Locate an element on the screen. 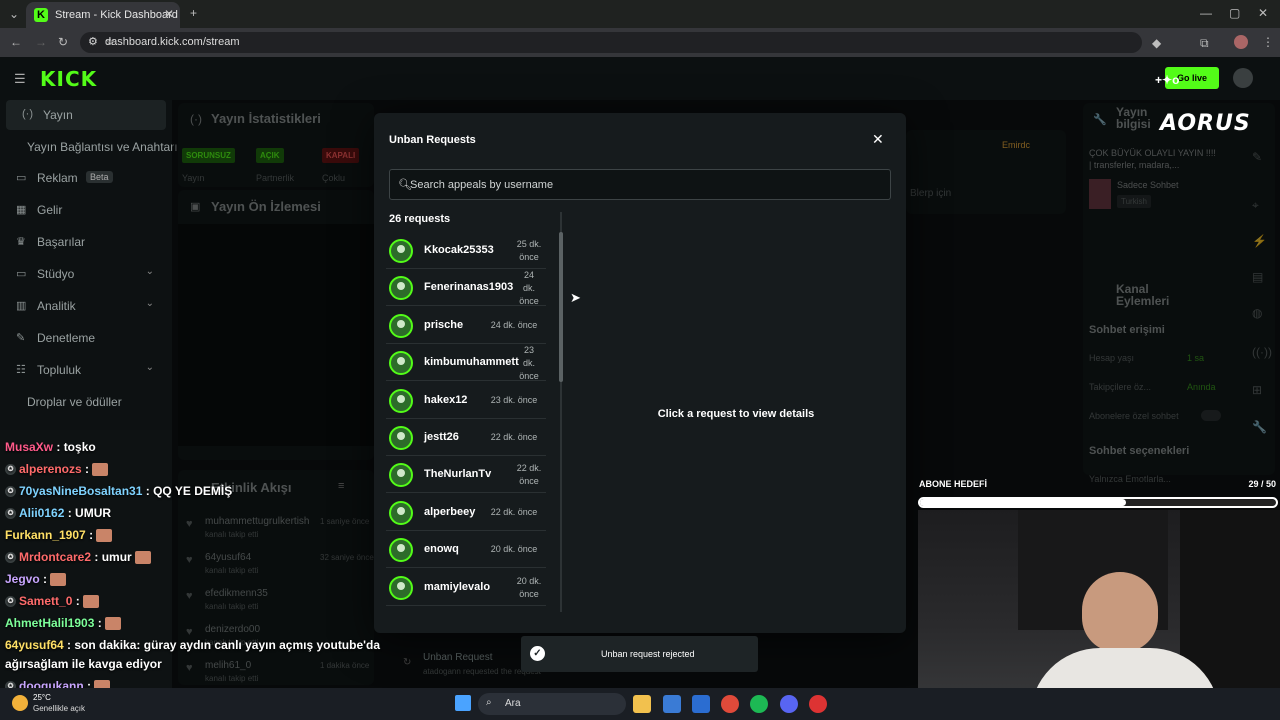 Image resolution: width=1280 pixels, height=720 pixels. chat-username: Mrdontcare2 is located at coordinates (55, 557).